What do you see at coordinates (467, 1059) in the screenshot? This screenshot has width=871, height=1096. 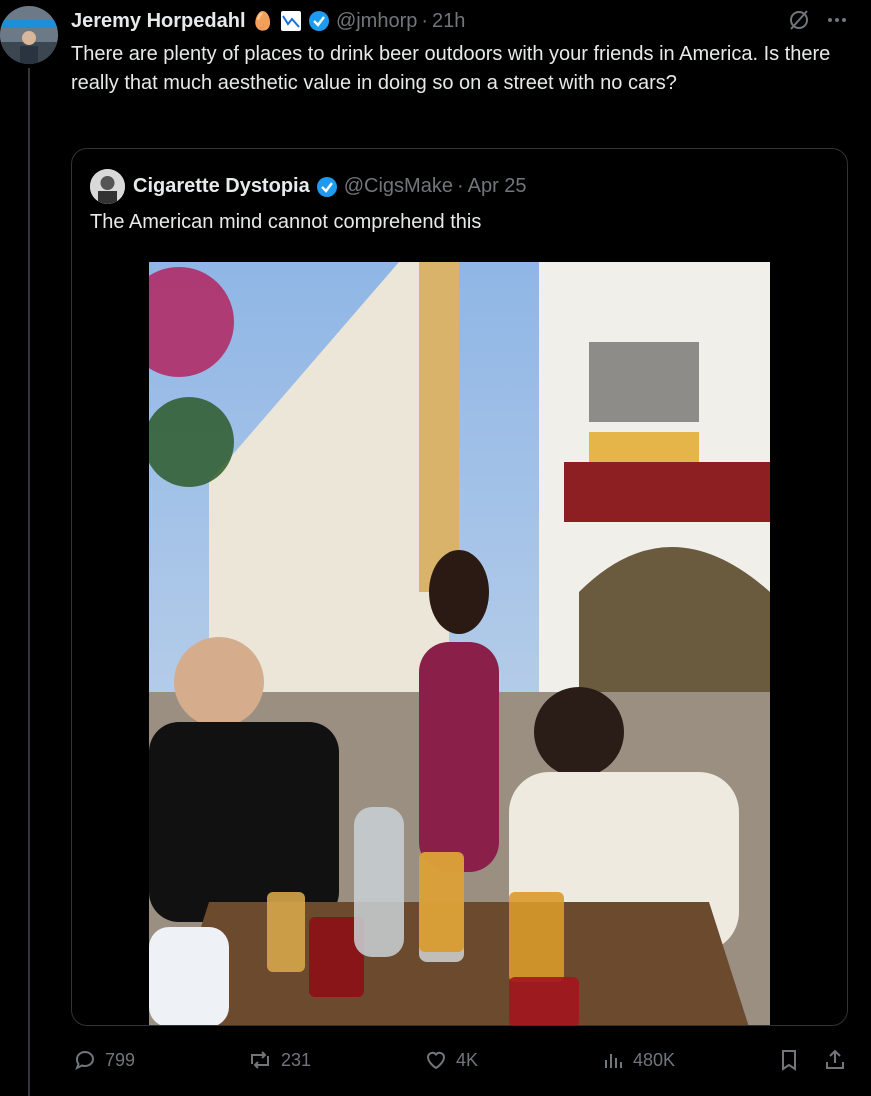 I see `like-count: 4K` at bounding box center [467, 1059].